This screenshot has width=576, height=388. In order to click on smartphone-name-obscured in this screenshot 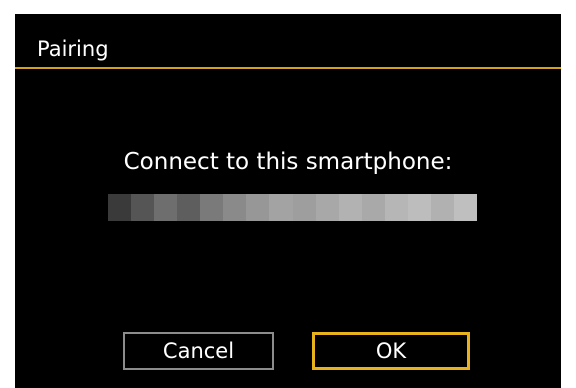, I will do `click(292, 207)`.